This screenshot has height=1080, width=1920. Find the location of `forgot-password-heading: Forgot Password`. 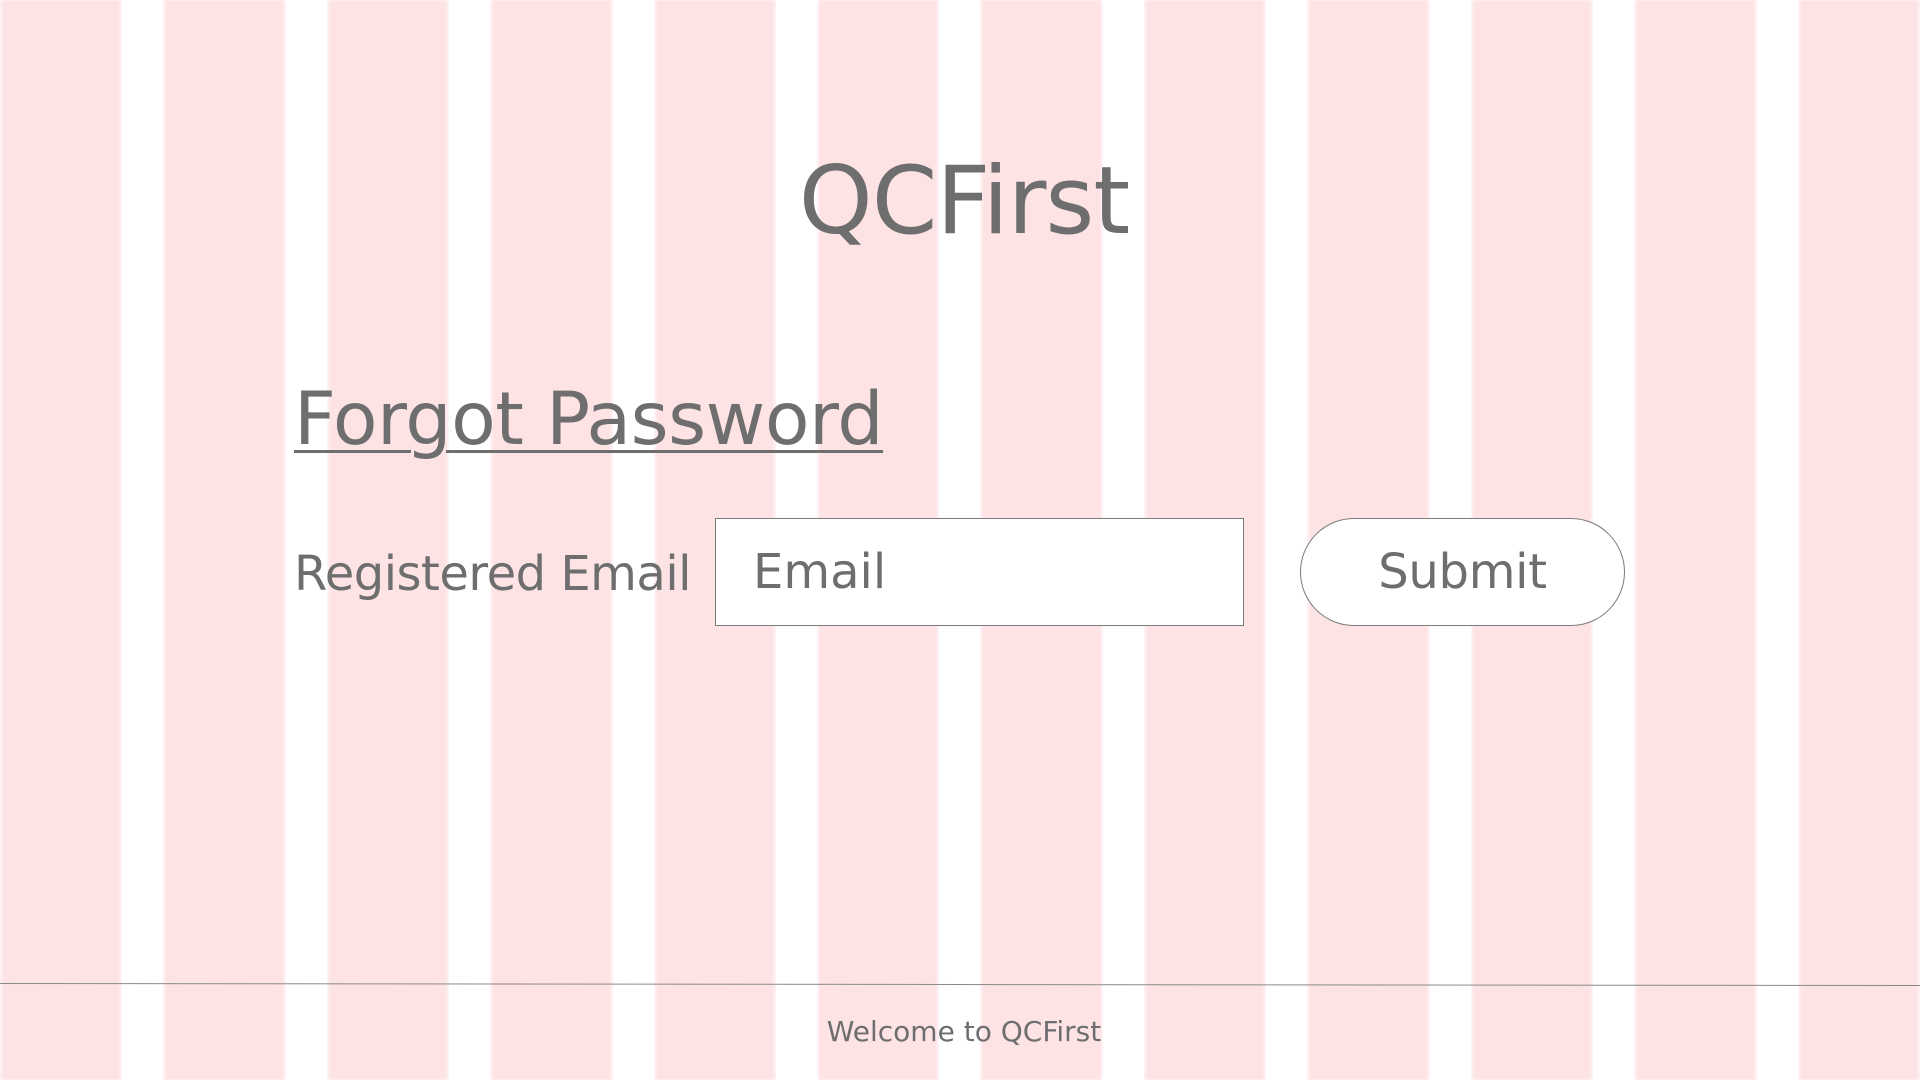

forgot-password-heading: Forgot Password is located at coordinates (589, 419).